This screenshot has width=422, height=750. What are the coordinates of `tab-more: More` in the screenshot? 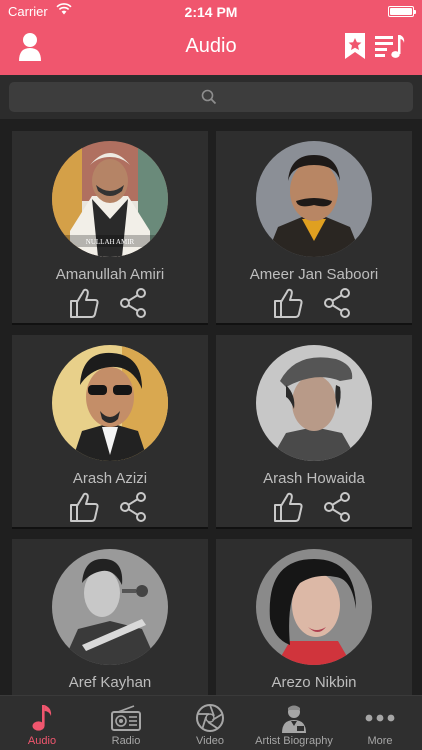 It's located at (380, 723).